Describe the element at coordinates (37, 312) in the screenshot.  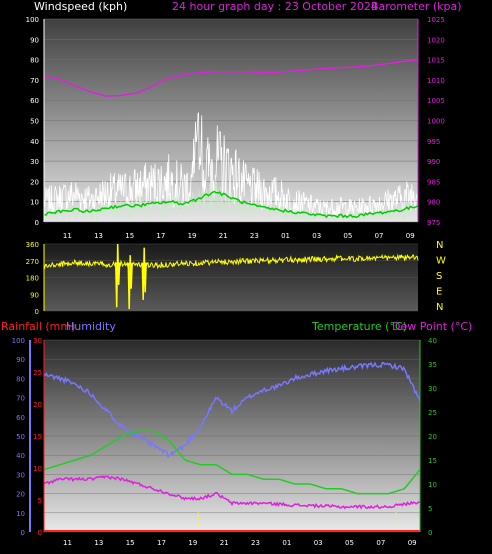
I see `direction-tick-label: 0` at that location.